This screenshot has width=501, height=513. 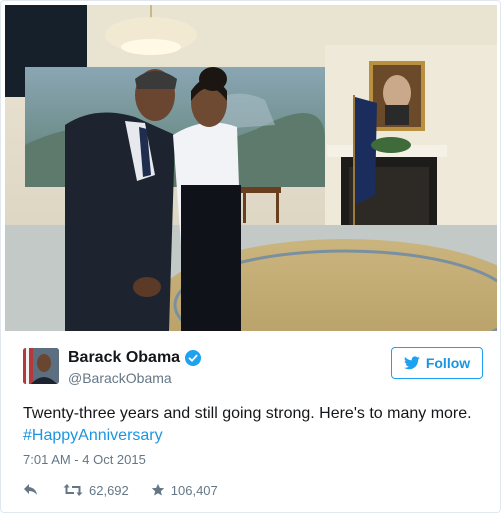 I want to click on author-handle: @BarackObama, so click(x=120, y=378).